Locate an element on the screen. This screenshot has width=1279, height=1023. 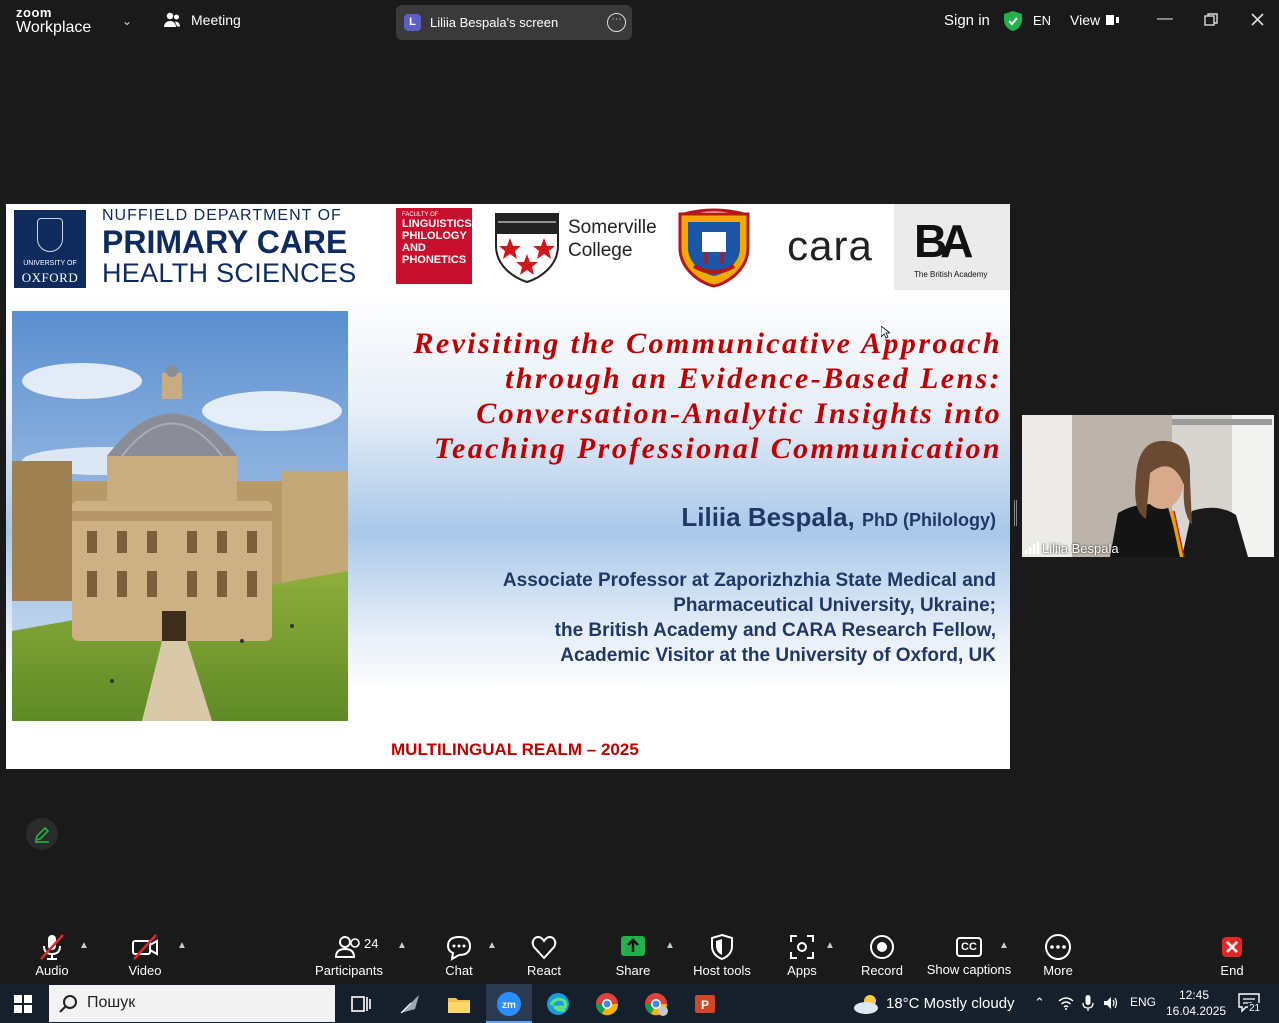
screen-share-indicator: L Liliia Bespala's screen ⋯ is located at coordinates (514, 22).